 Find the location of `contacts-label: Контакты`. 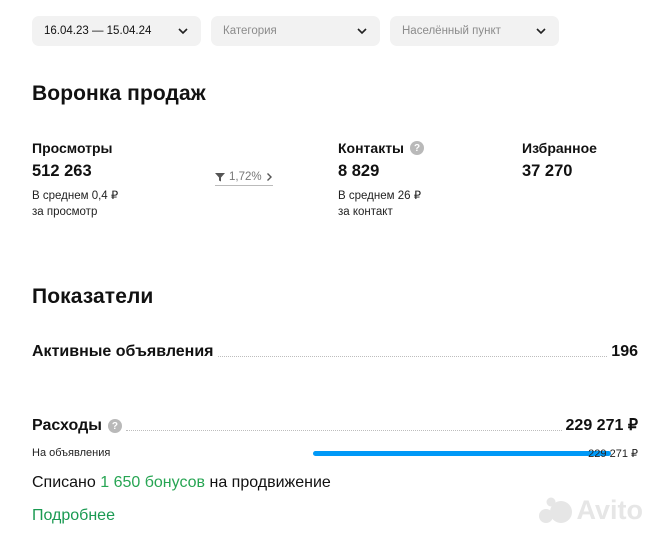

contacts-label: Контакты is located at coordinates (371, 148).